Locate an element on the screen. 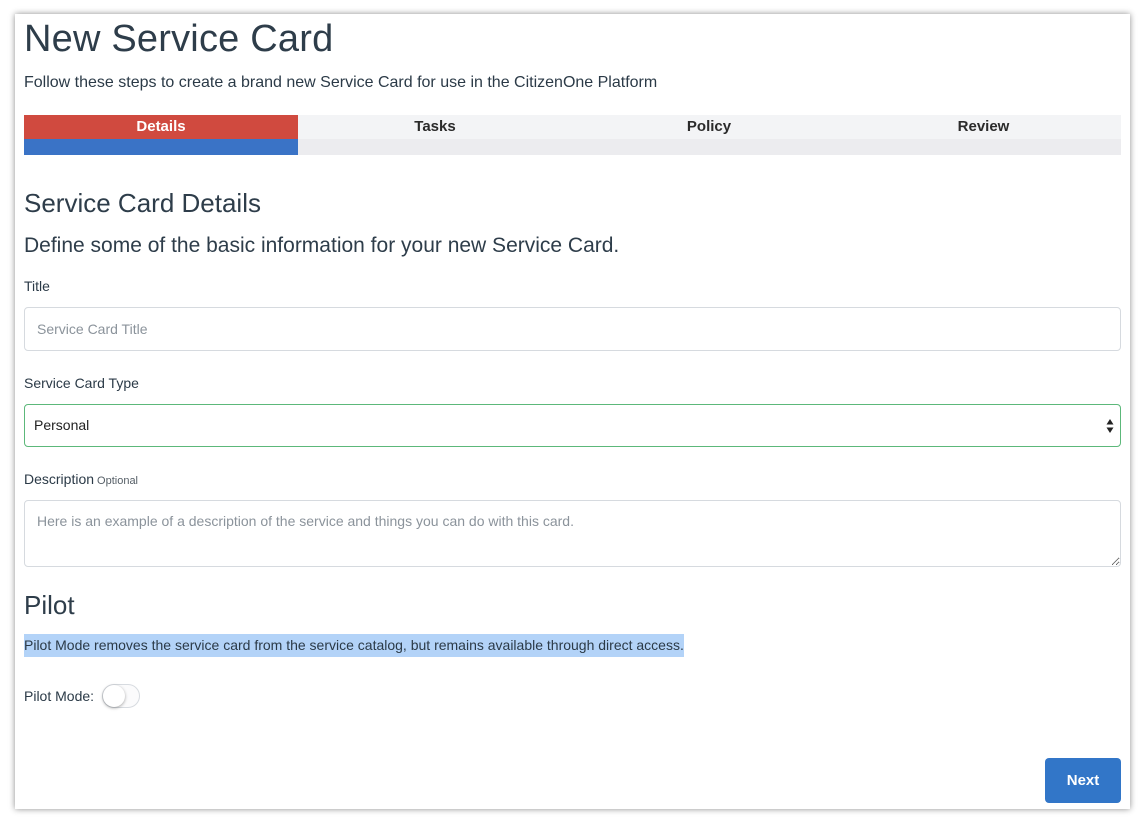  step-review: Review is located at coordinates (983, 127).